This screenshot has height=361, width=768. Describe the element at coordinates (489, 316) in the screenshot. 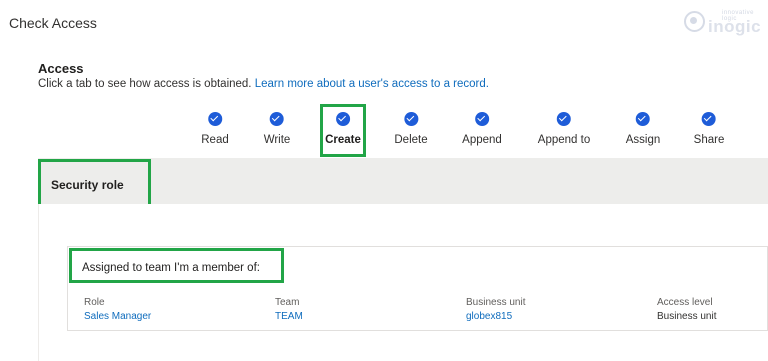

I see `business-unit-link: globex815` at that location.